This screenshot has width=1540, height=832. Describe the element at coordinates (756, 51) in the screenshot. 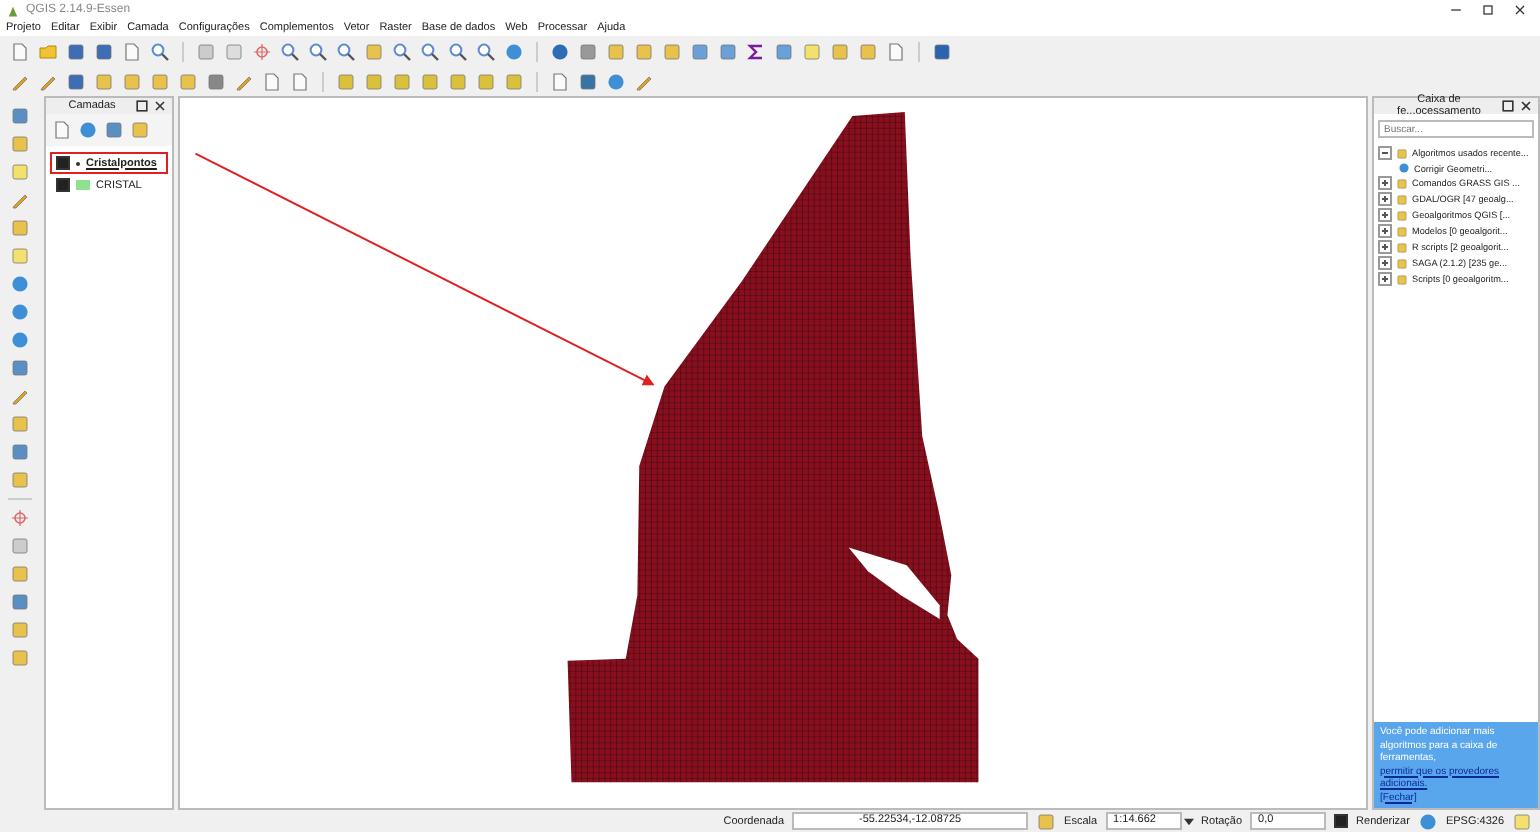

I see `sigma-icon` at that location.